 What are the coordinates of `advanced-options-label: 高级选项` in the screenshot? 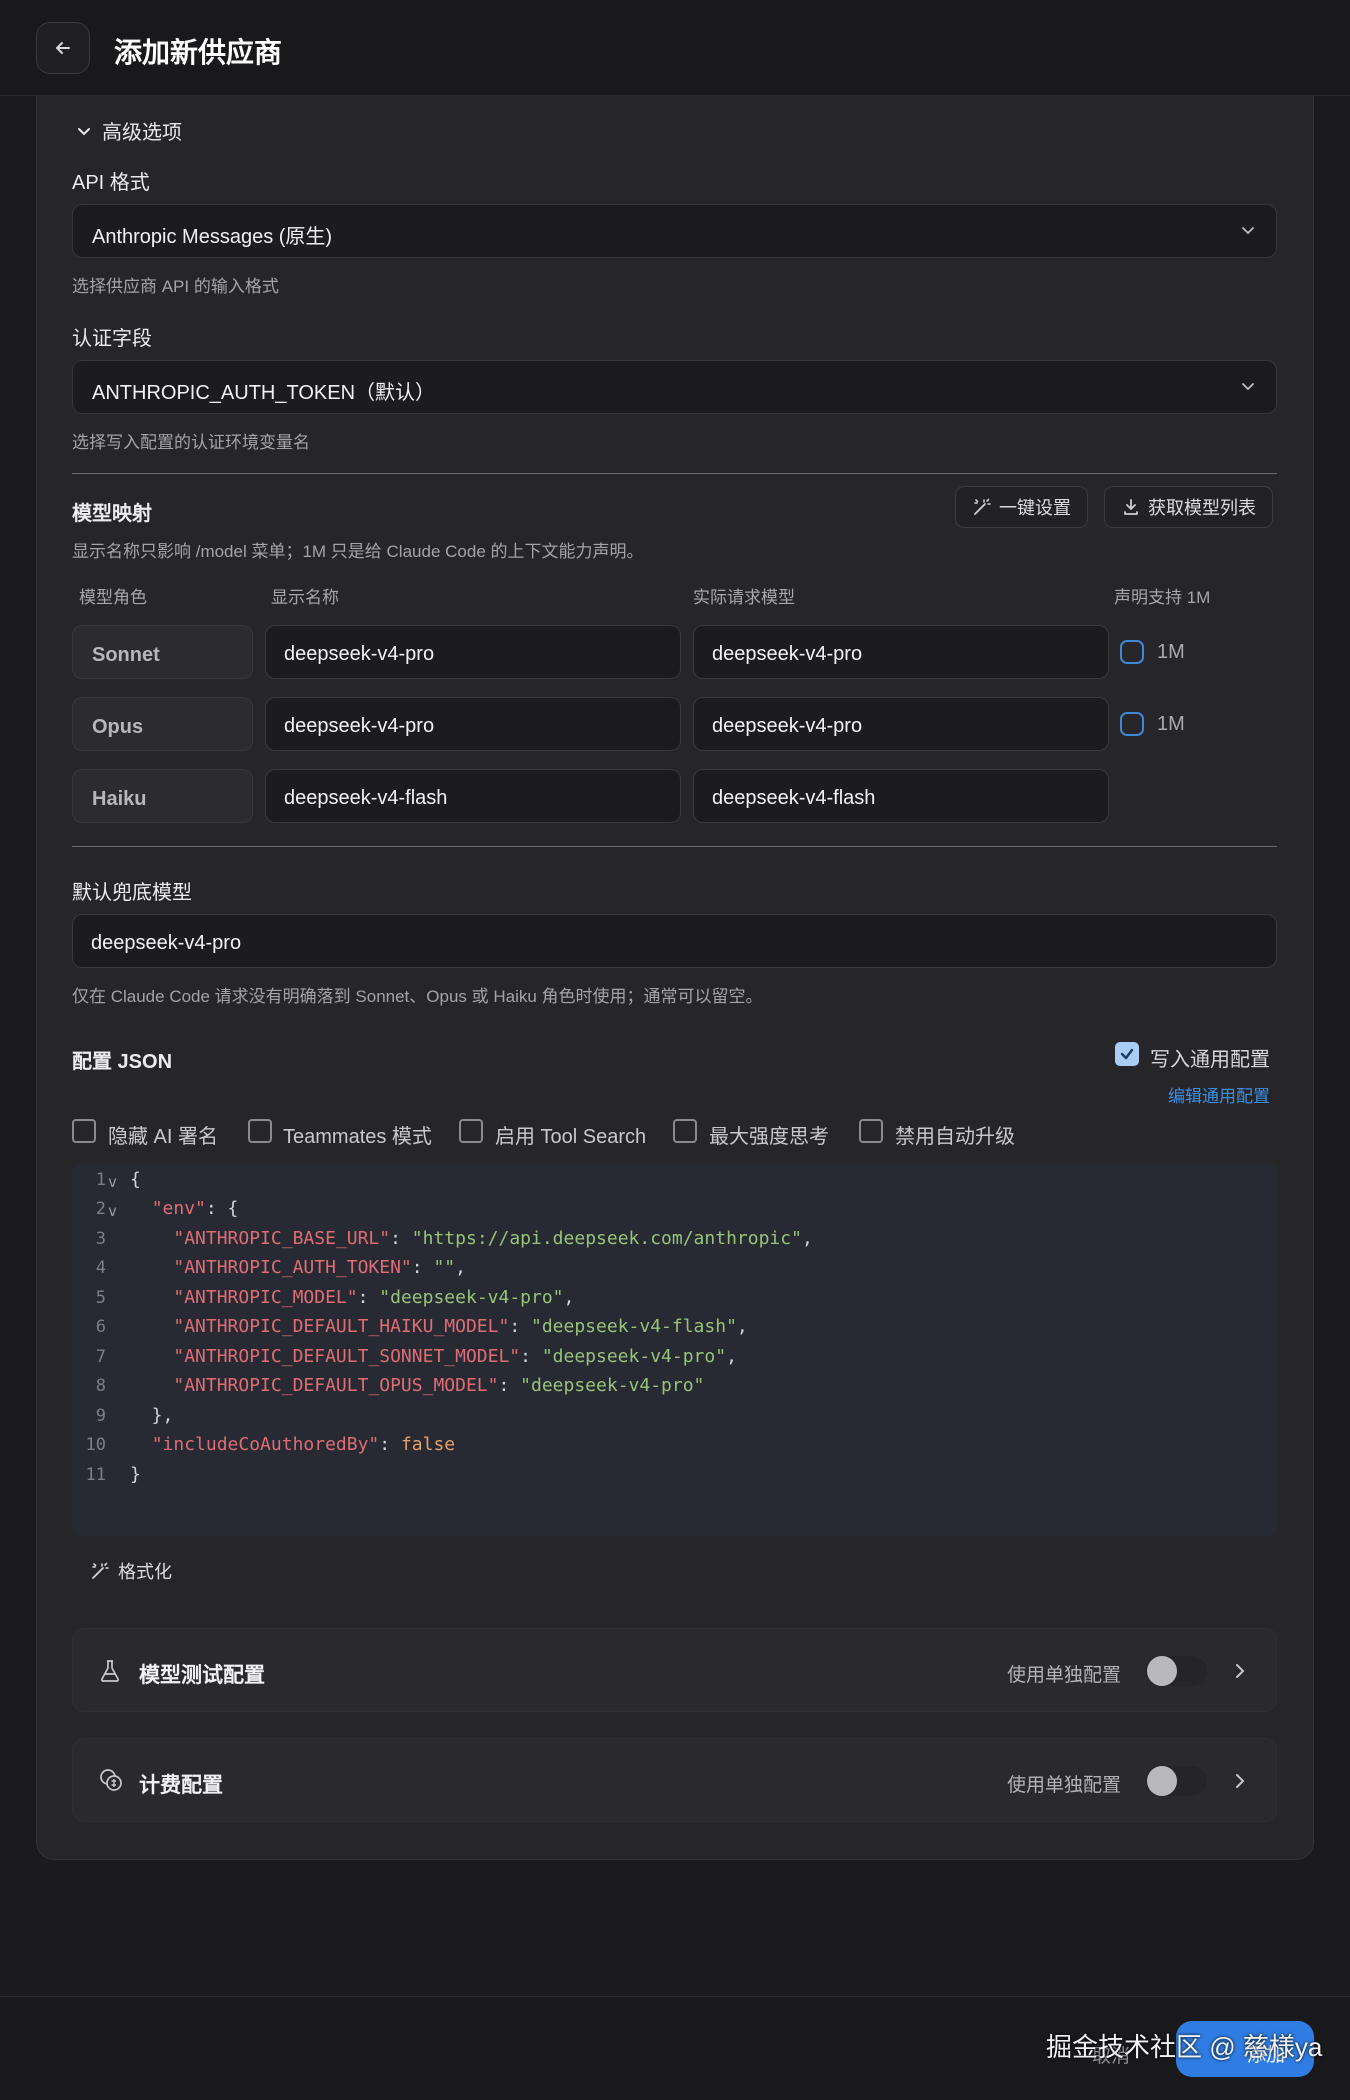 It's located at (142, 133).